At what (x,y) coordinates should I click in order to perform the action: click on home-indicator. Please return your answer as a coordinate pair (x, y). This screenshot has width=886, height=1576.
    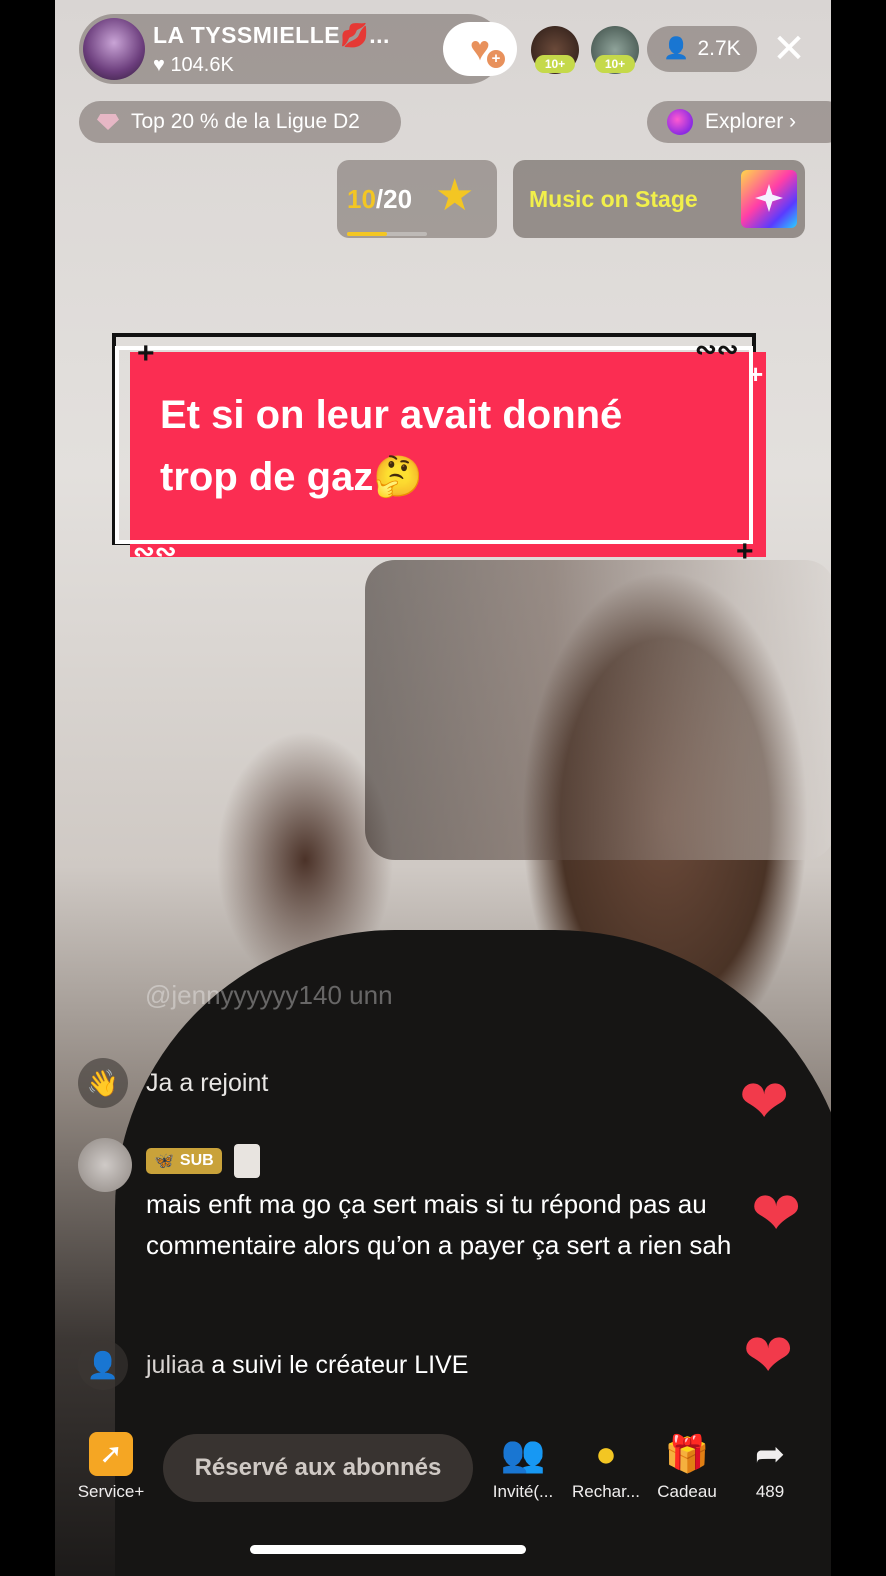
    Looking at the image, I should click on (388, 1549).